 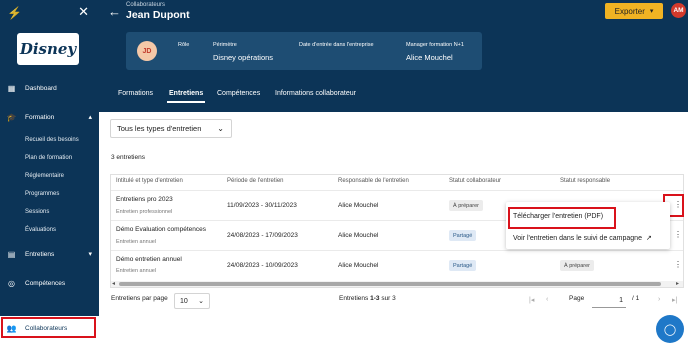 What do you see at coordinates (435, 45) in the screenshot?
I see `manager-label: Manager formation N+1` at bounding box center [435, 45].